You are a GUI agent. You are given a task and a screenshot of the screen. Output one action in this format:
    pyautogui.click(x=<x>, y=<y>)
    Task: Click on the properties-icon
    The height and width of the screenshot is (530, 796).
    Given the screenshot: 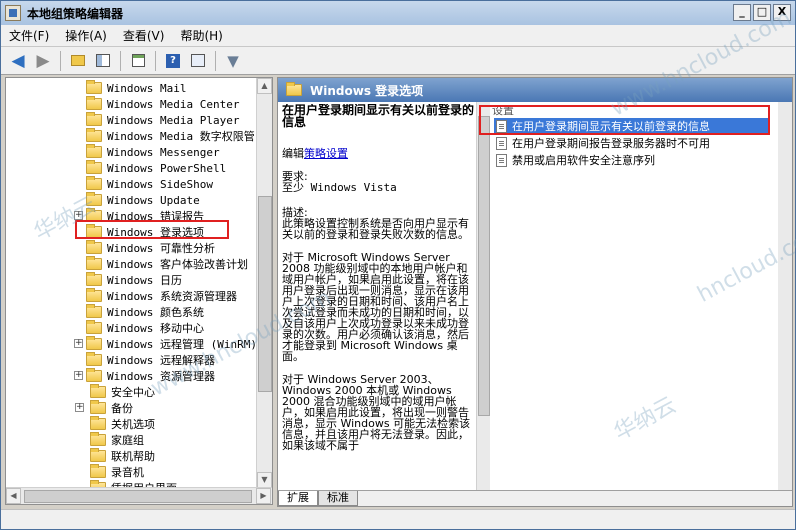 What is the action you would take?
    pyautogui.click(x=198, y=61)
    